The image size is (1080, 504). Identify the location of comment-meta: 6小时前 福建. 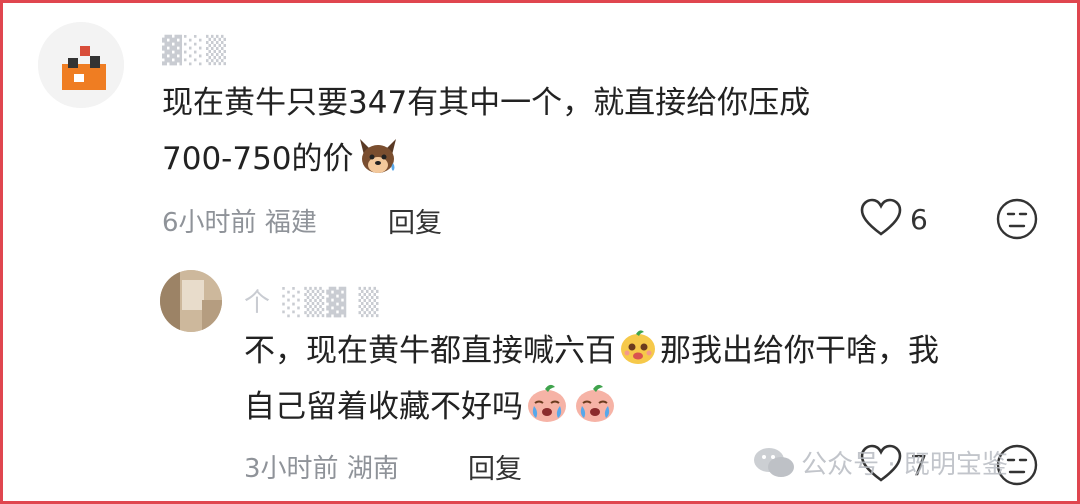
(239, 220).